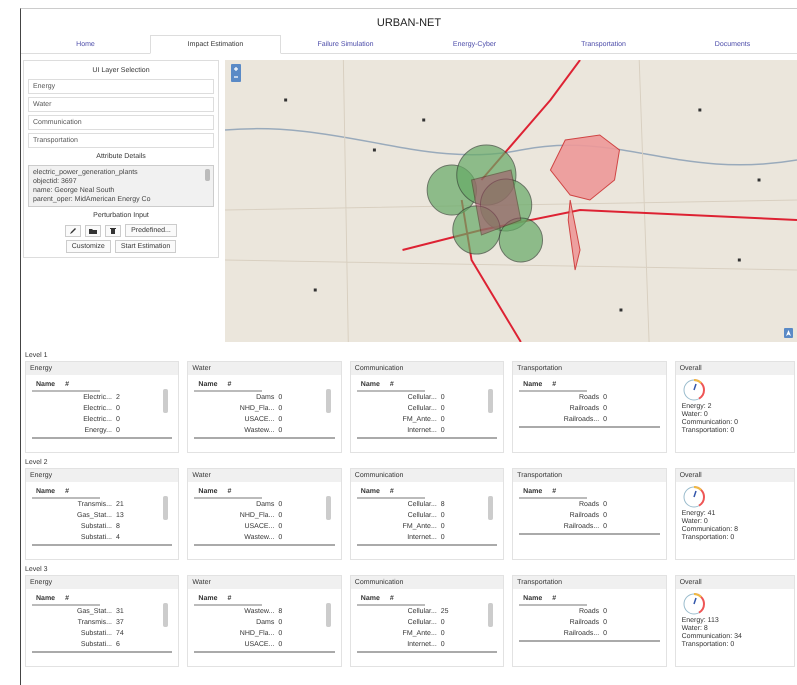 The height and width of the screenshot is (685, 797). What do you see at coordinates (113, 230) in the screenshot?
I see `trash-icon` at bounding box center [113, 230].